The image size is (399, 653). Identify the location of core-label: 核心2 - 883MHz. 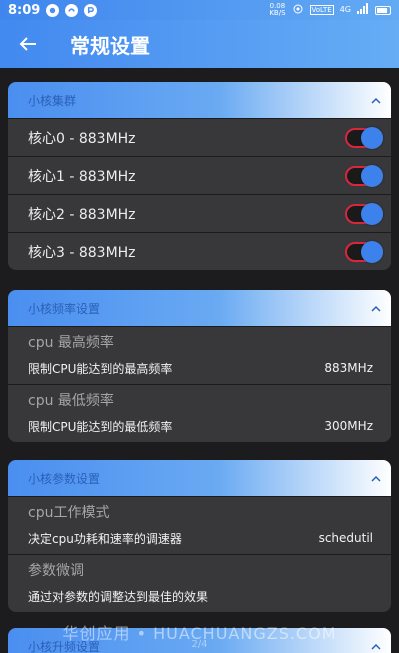
(82, 214).